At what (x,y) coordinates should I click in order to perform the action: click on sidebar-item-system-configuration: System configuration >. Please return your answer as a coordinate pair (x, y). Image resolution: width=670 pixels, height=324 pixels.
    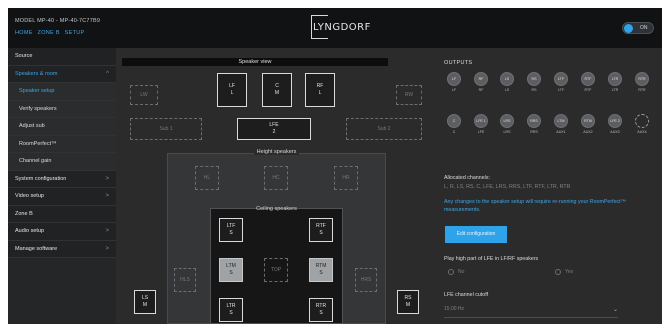
    Looking at the image, I should click on (62, 179).